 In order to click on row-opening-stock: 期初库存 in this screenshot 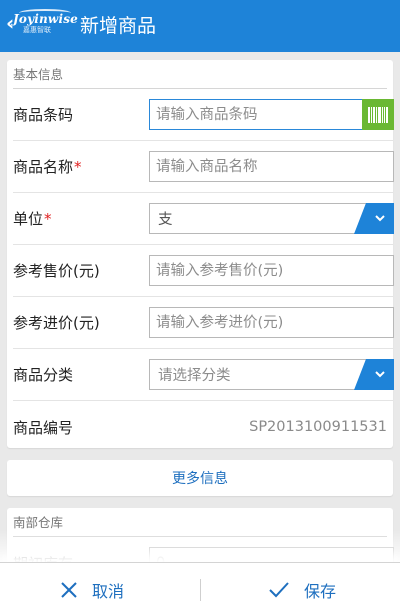, I will do `click(203, 550)`.